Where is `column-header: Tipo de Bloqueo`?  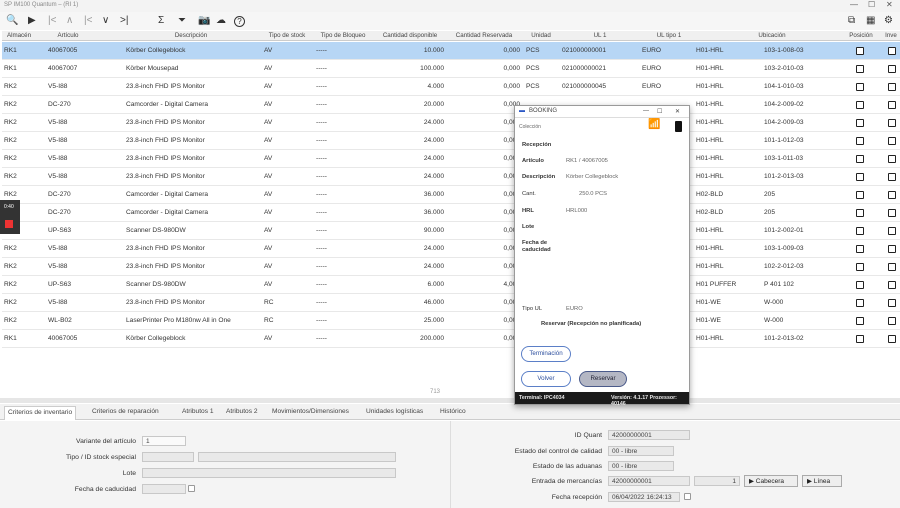
column-header: Tipo de Bloqueo is located at coordinates (343, 35).